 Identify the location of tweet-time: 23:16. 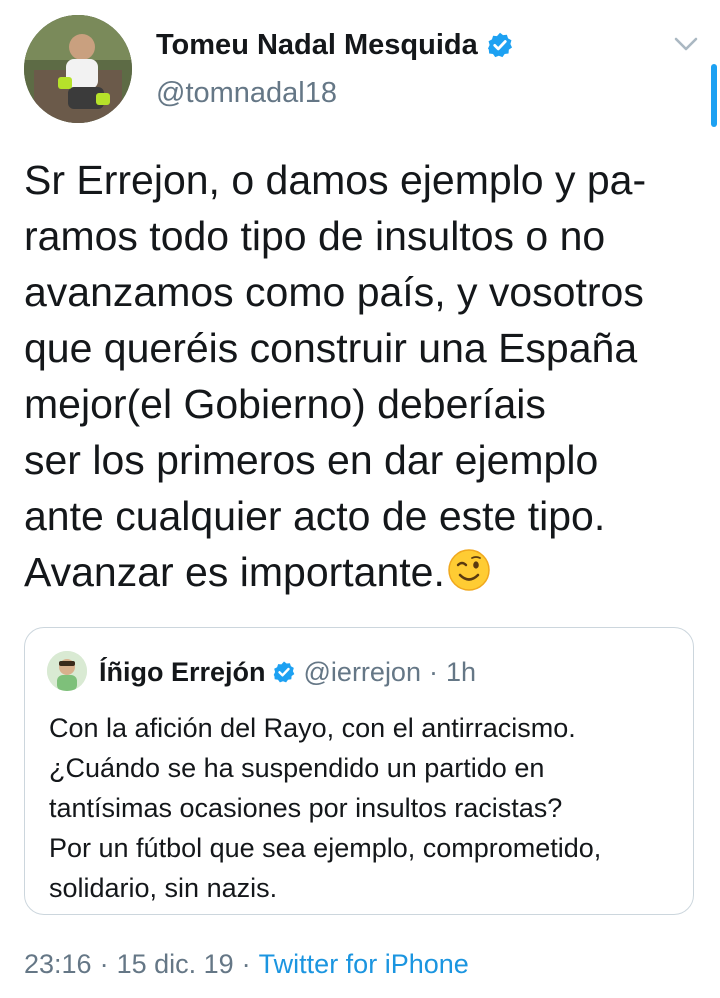
(58, 964).